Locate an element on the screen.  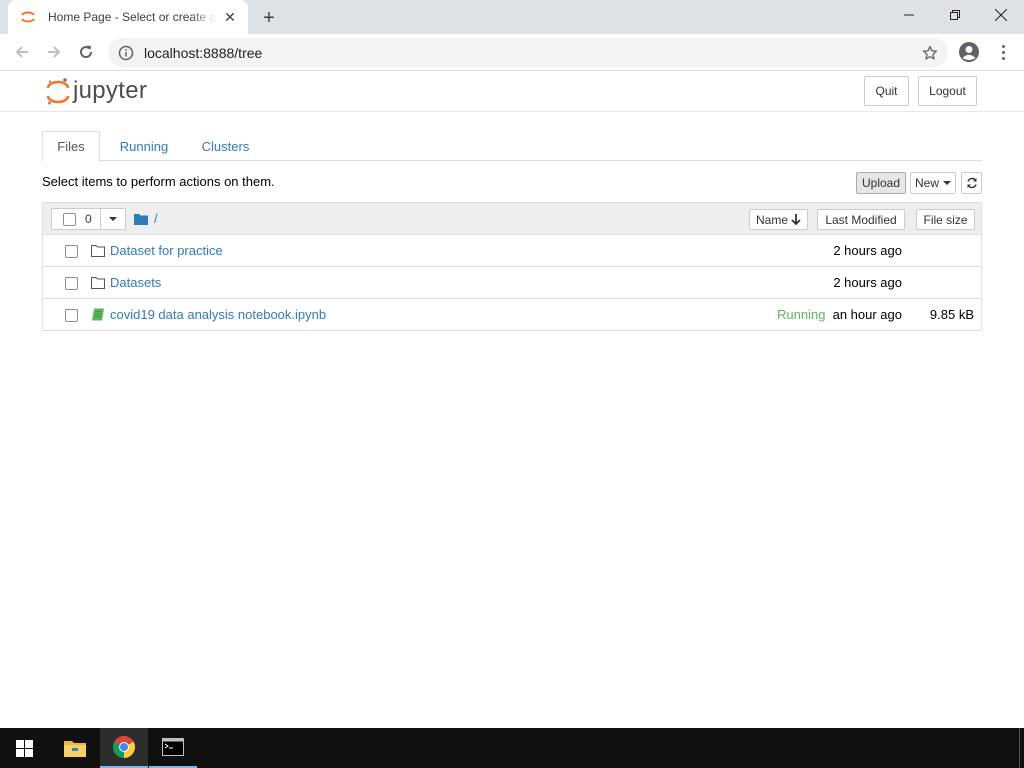
file-explorer-icon is located at coordinates (75, 748).